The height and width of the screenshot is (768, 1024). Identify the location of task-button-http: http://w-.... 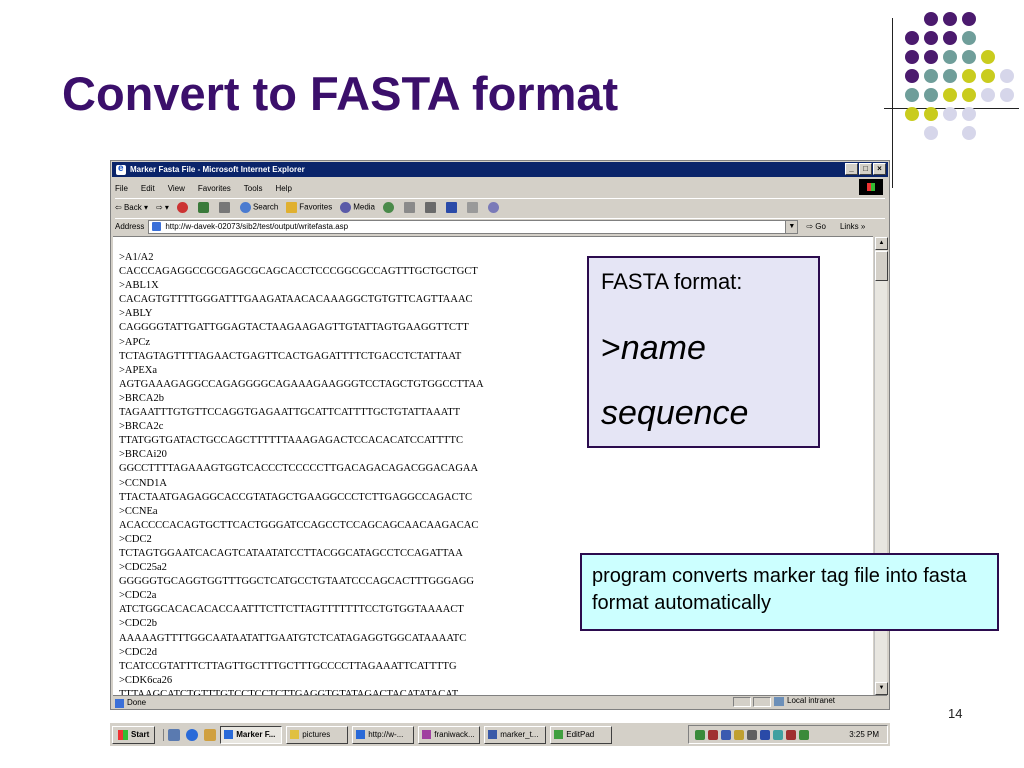
(383, 734).